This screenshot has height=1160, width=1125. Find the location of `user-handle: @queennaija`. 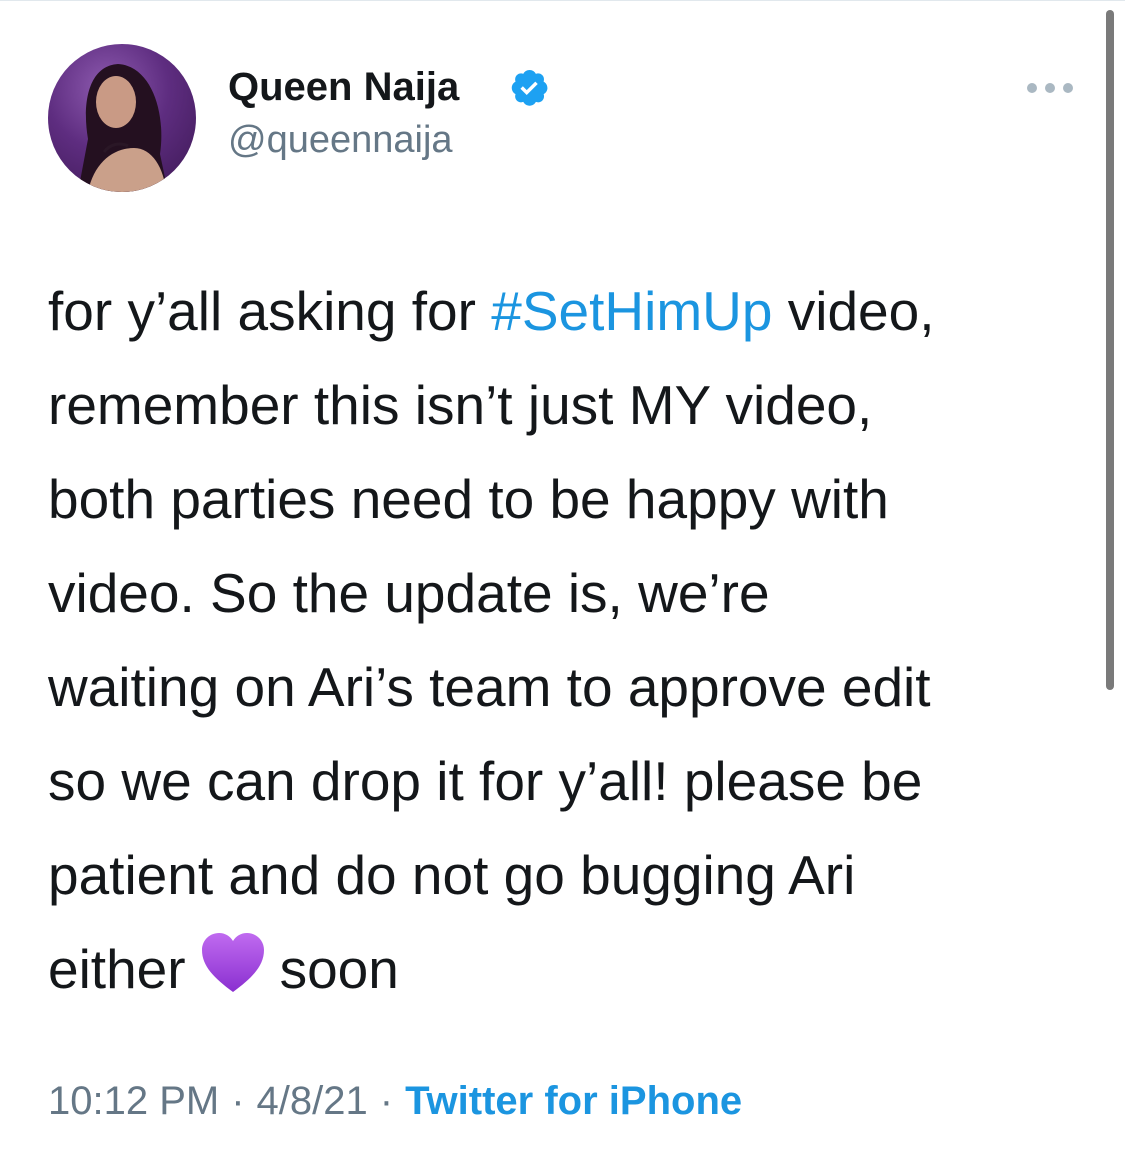

user-handle: @queennaija is located at coordinates (340, 140).